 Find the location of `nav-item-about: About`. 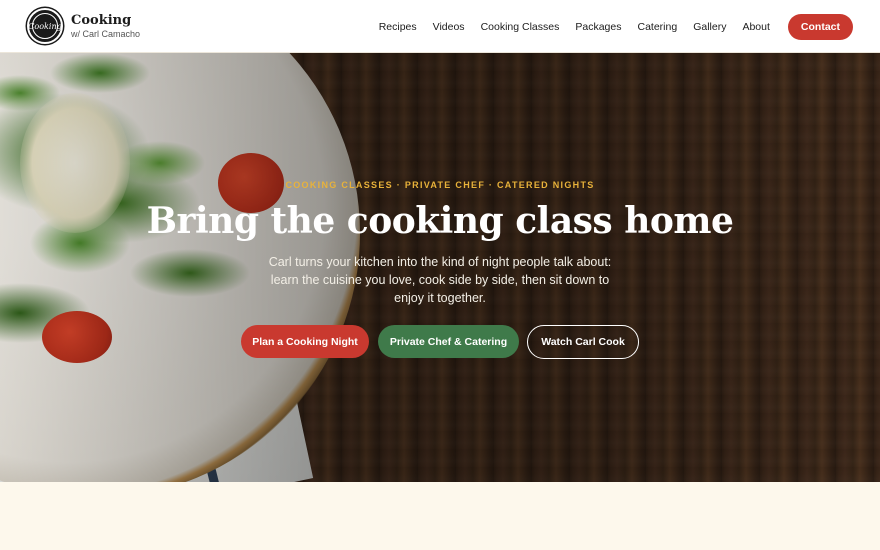

nav-item-about: About is located at coordinates (755, 27).